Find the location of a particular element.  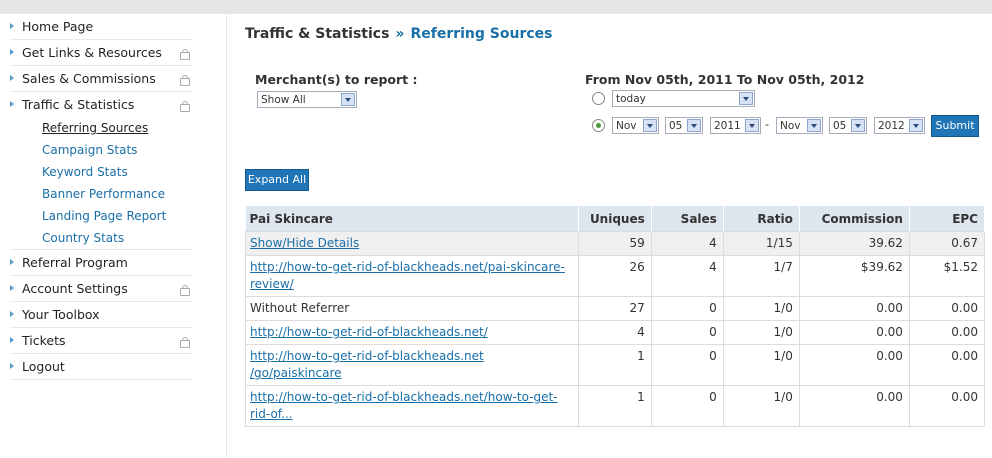

source-cell: http://how-to-get-rid-of-blackheads.net/ is located at coordinates (412, 332).